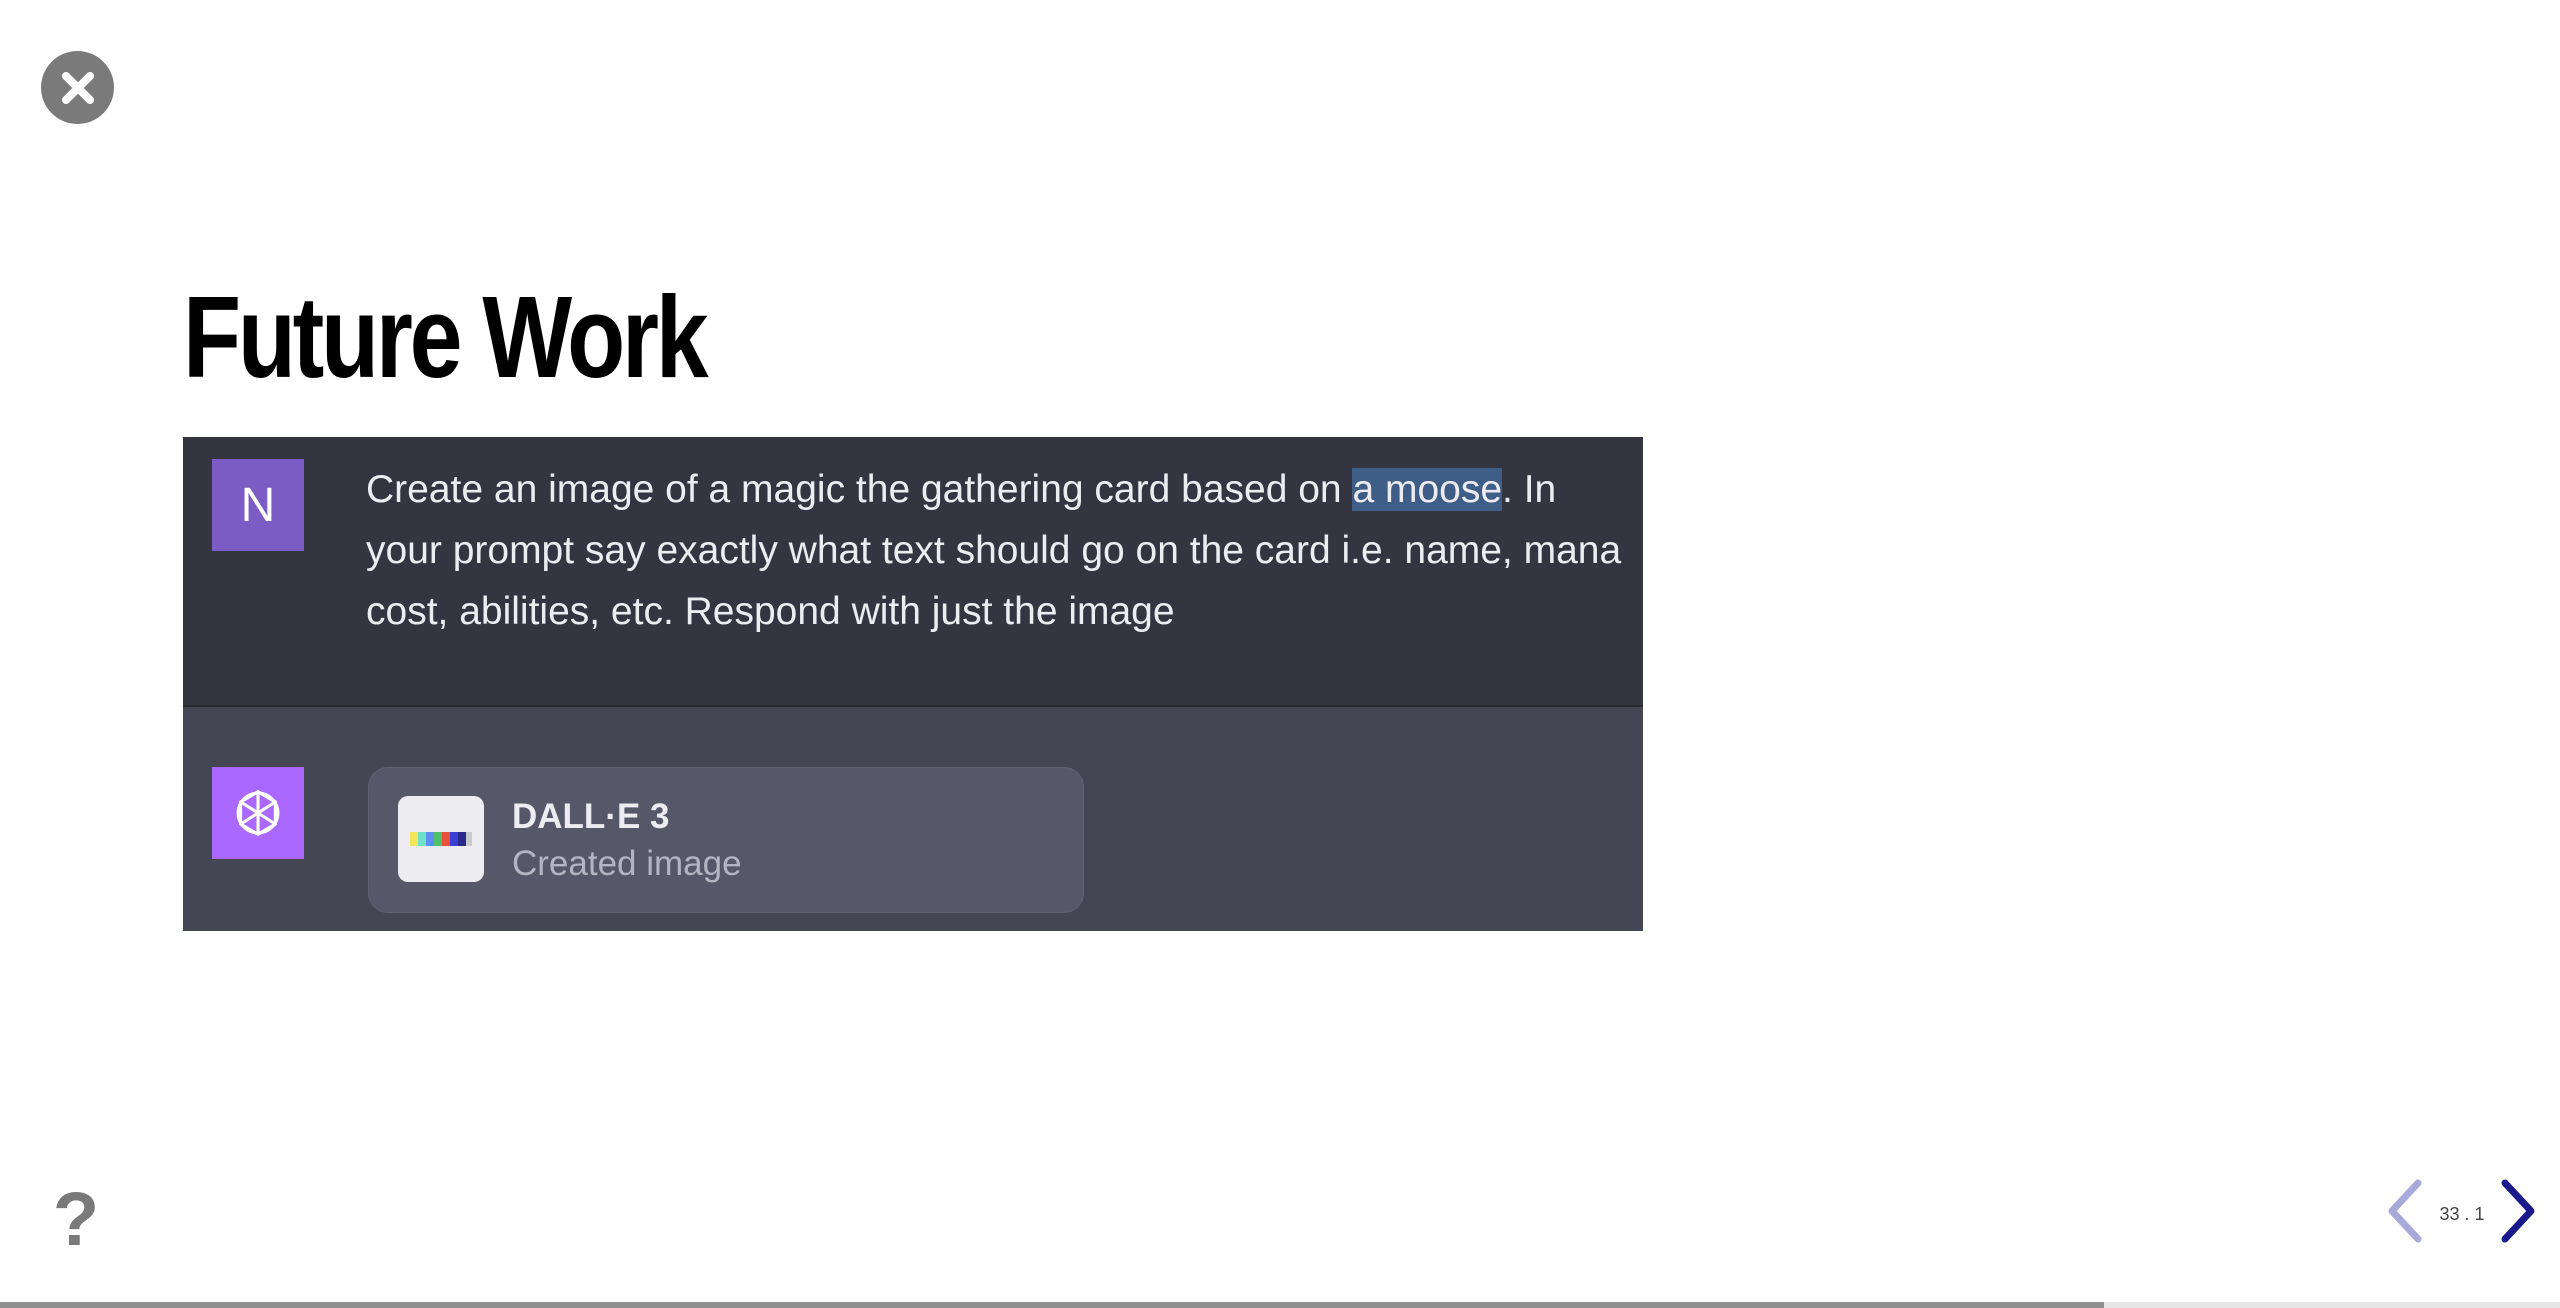  I want to click on help-icon: ?, so click(76, 1219).